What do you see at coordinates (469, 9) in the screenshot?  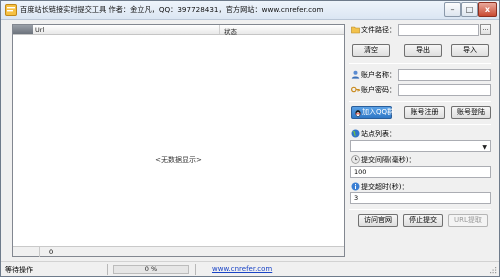 I see `maximize-button: □` at bounding box center [469, 9].